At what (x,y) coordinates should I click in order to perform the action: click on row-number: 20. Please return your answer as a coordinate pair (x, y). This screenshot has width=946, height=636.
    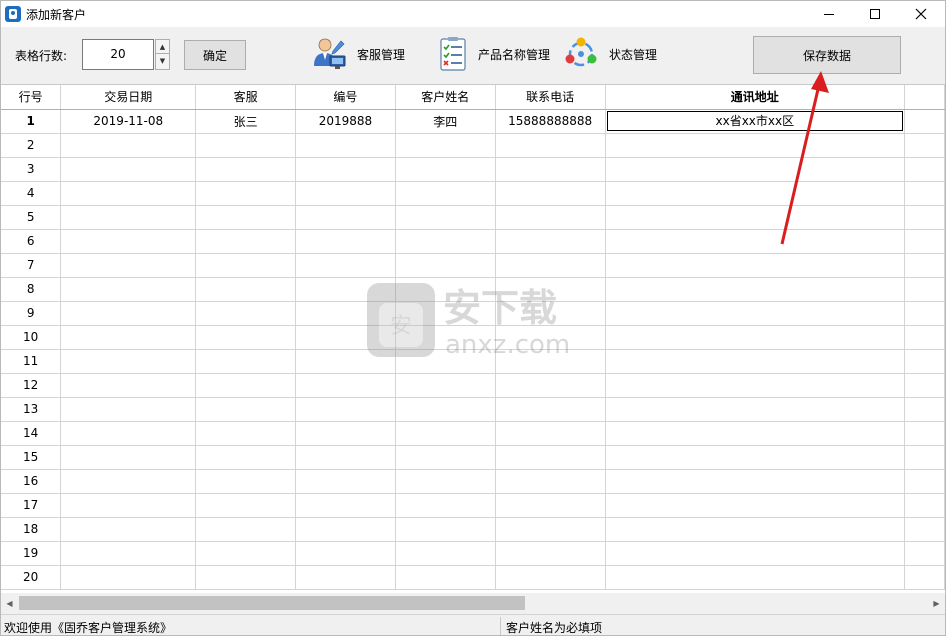
    Looking at the image, I should click on (31, 577).